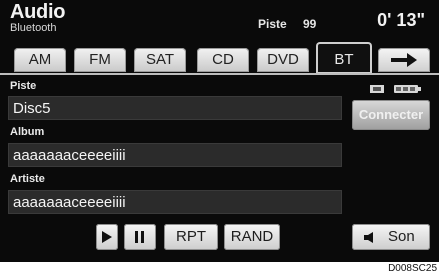  I want to click on artist-name-value: aaaaaaaceeeeiiii, so click(175, 202).